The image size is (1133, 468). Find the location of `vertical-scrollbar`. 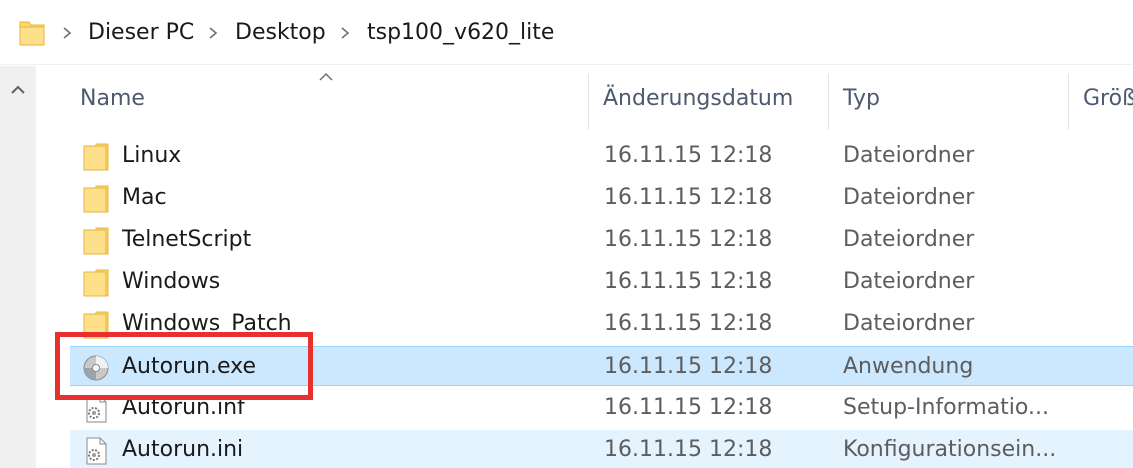

vertical-scrollbar is located at coordinates (18, 267).